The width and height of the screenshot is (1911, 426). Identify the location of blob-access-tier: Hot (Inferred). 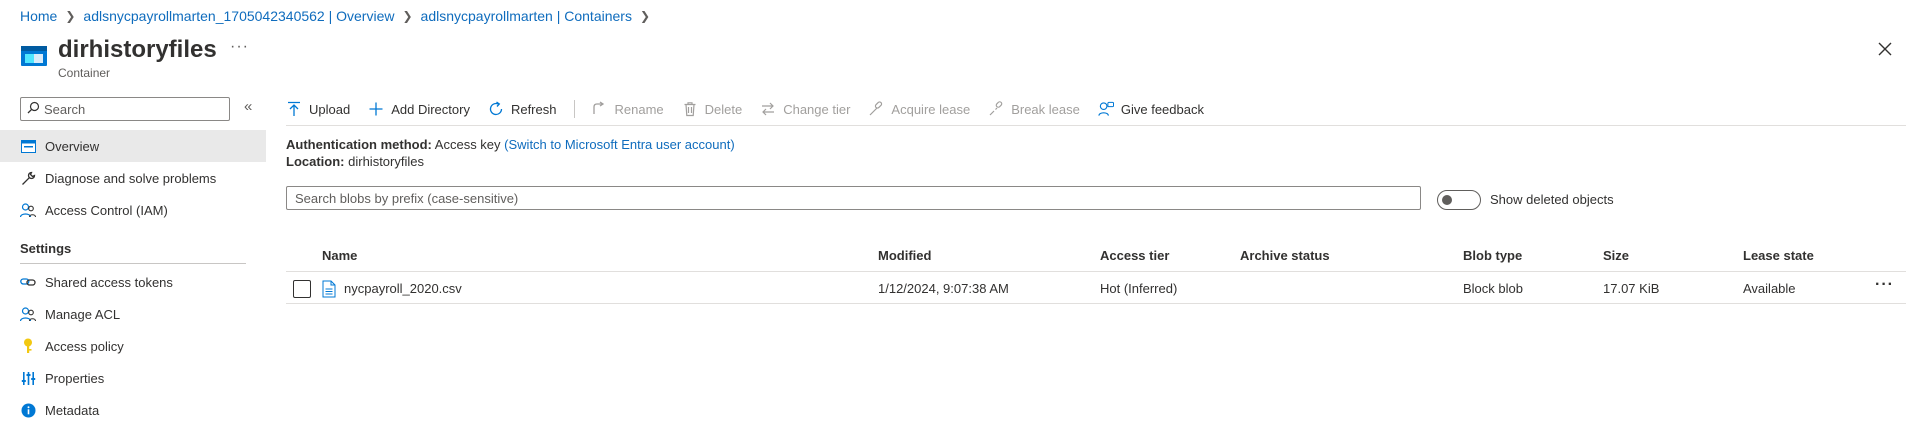
(1139, 288).